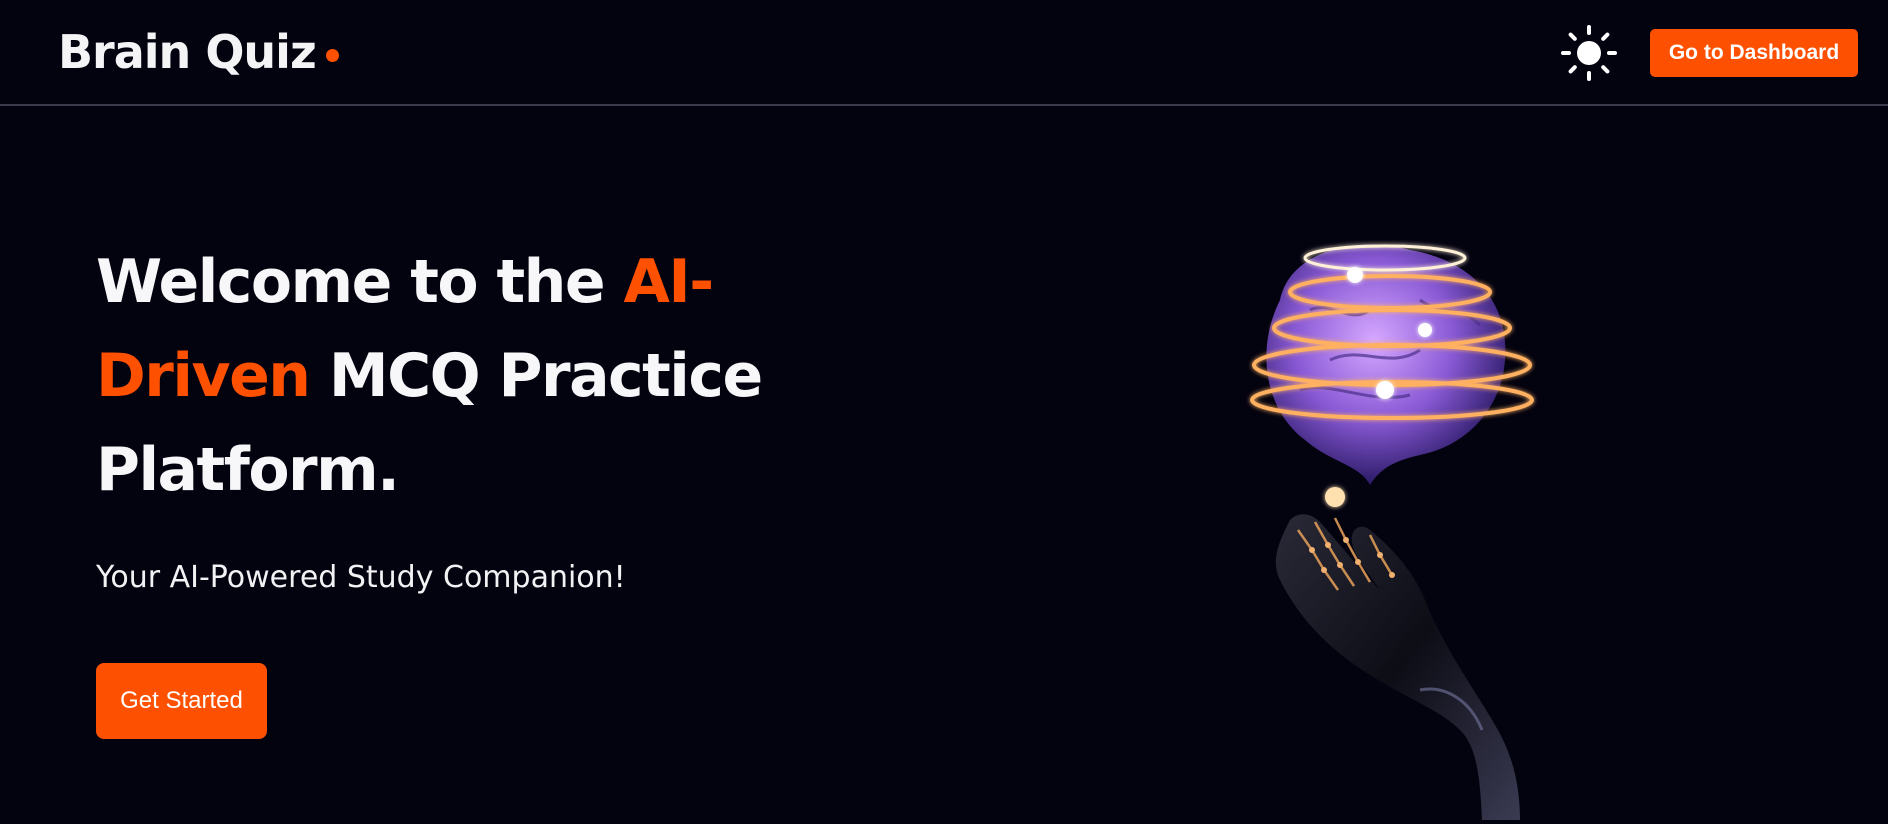 The image size is (1888, 824). I want to click on hero-illustration, so click(1390, 525).